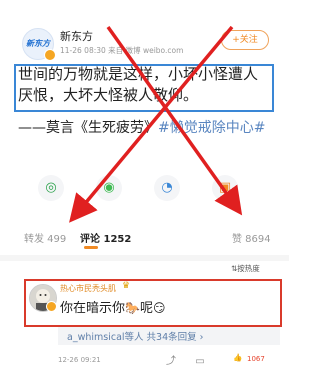 The image size is (320, 389). I want to click on qq-share-button: ◔, so click(167, 188).